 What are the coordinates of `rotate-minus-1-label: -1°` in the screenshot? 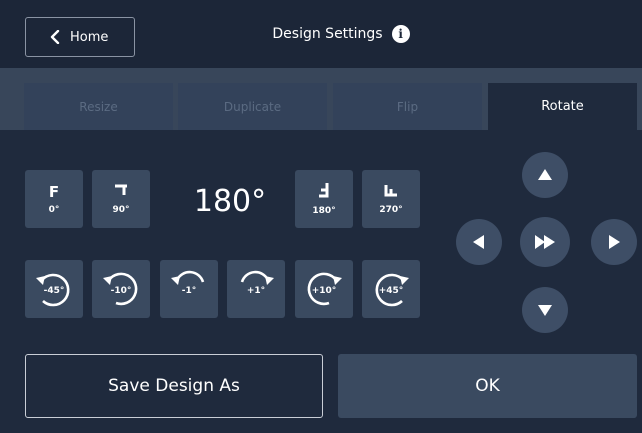 It's located at (189, 291).